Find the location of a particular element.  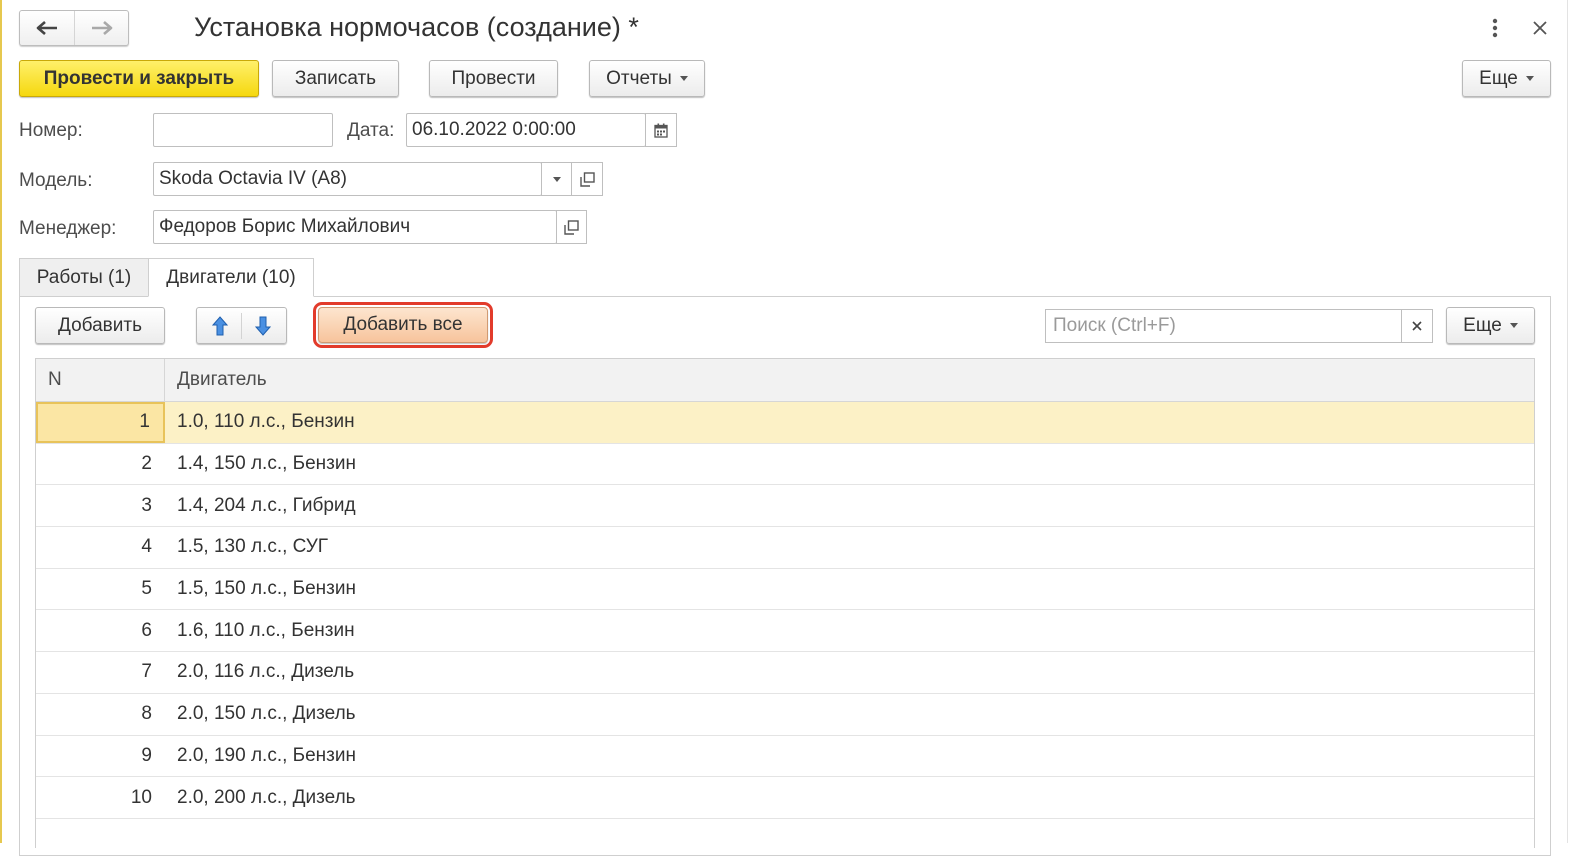

table-header: N Двигатель is located at coordinates (785, 380).